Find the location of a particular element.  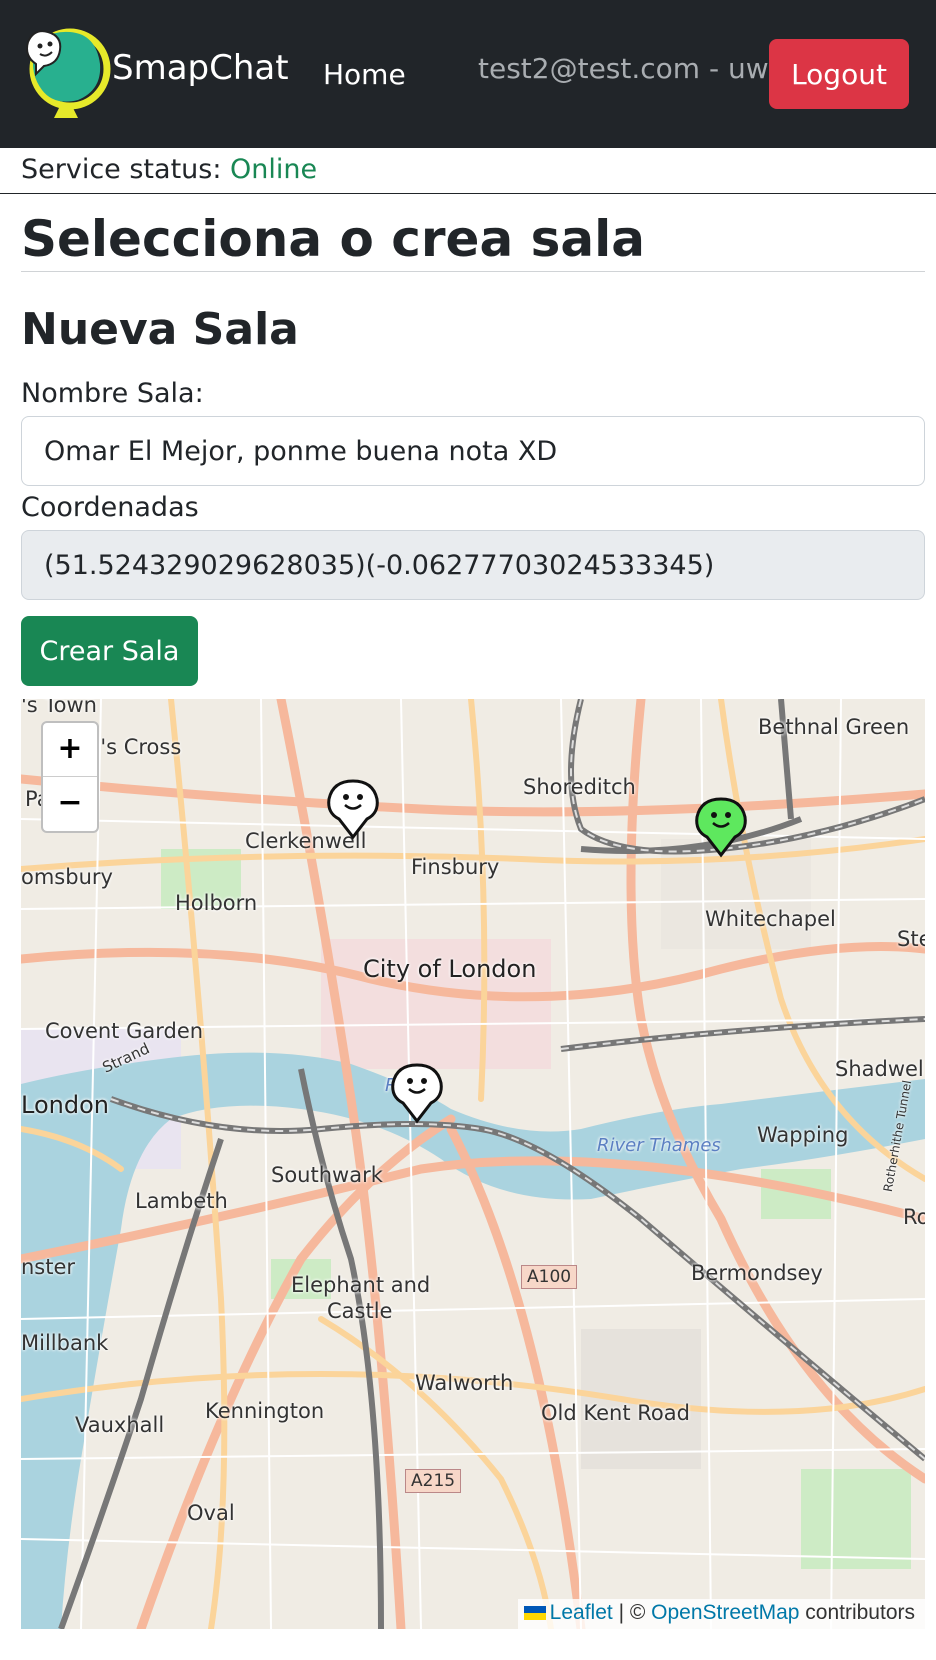

map-label: Millbank is located at coordinates (65, 1343).